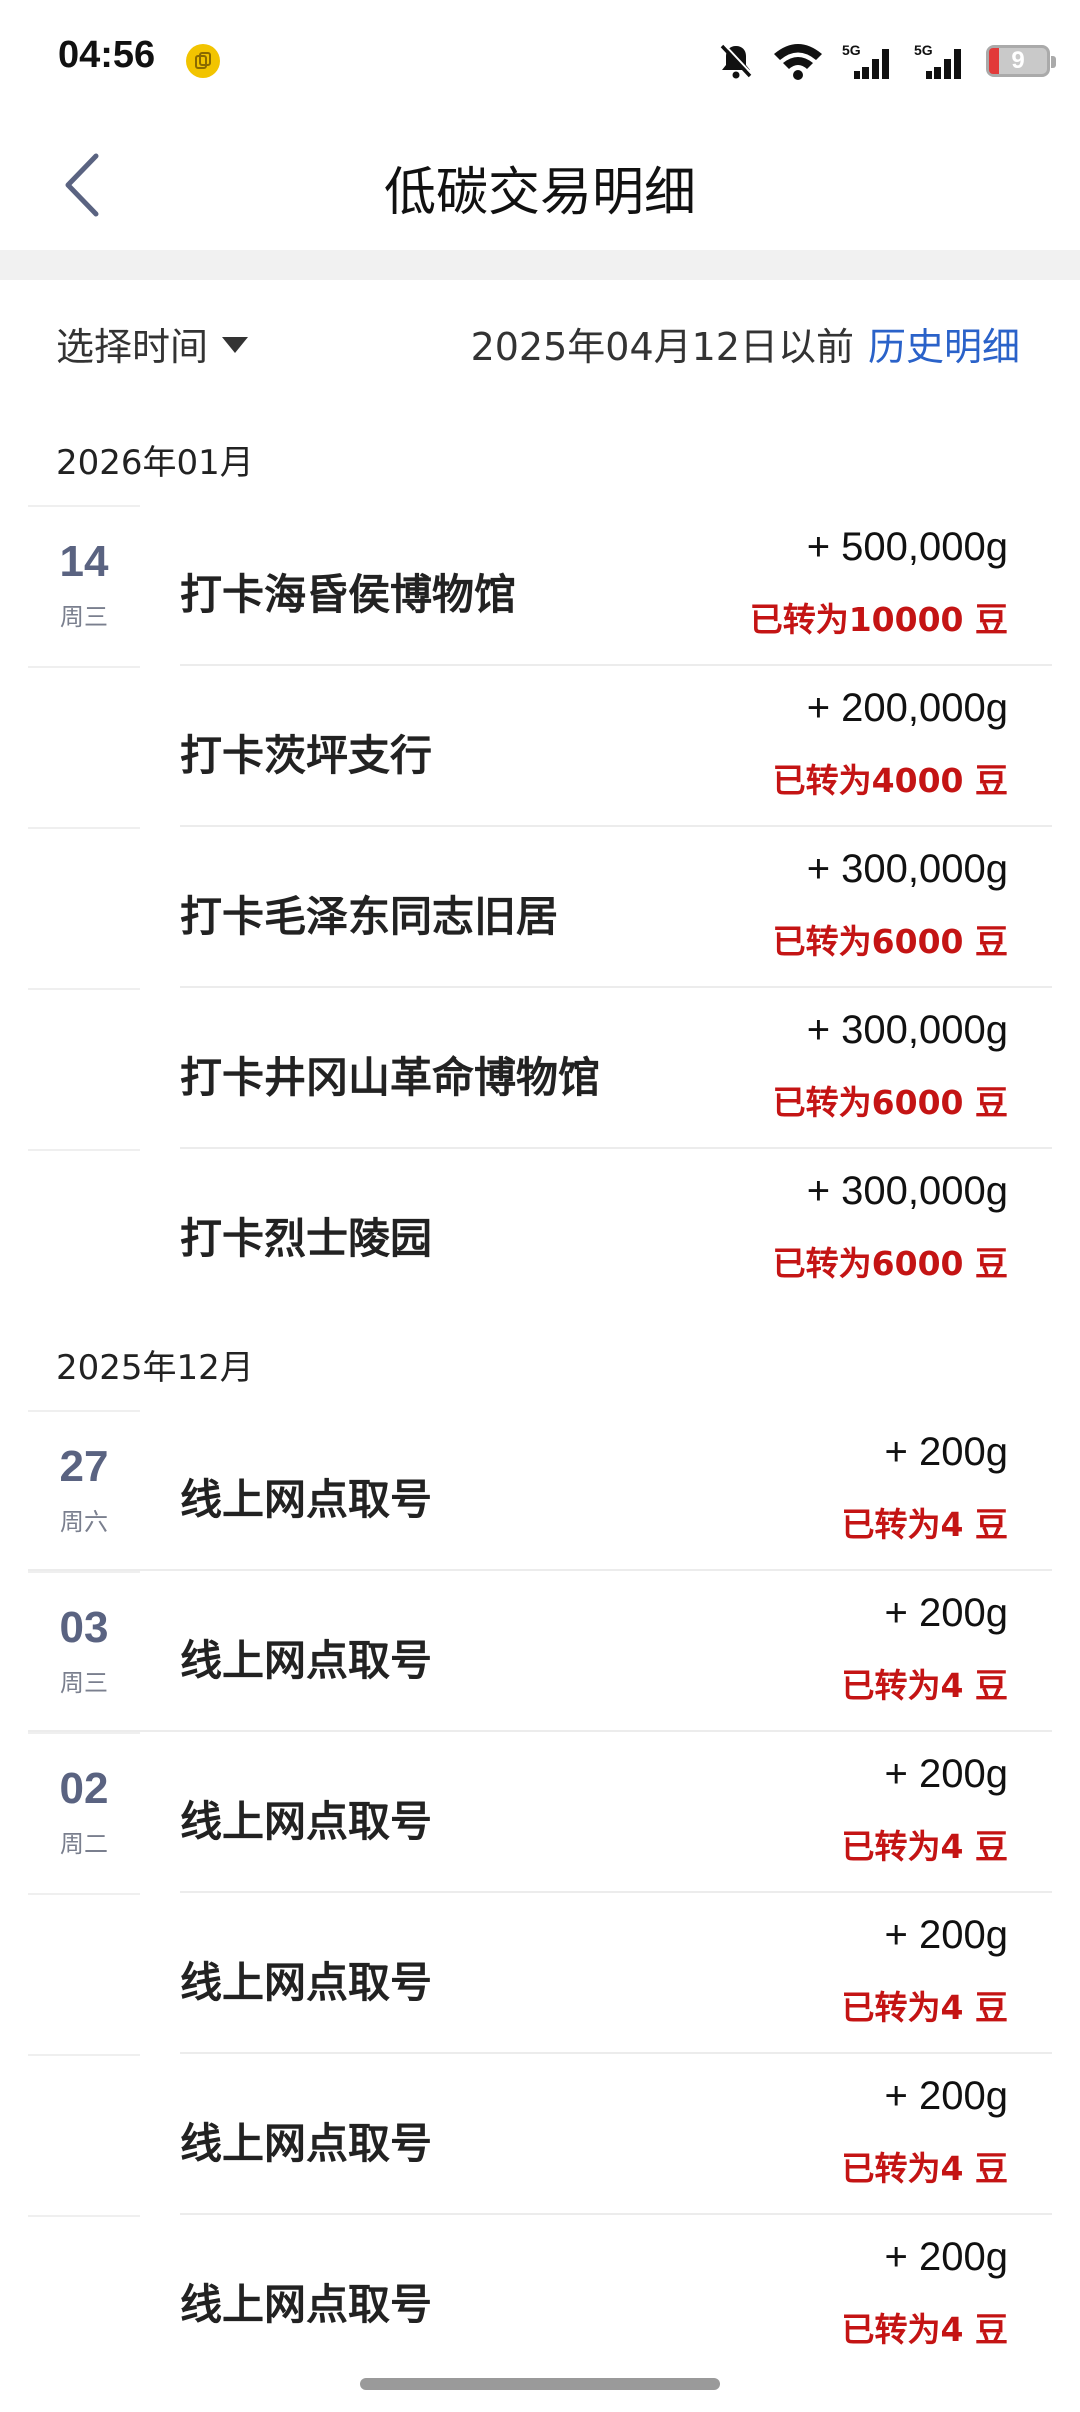  Describe the element at coordinates (84, 1844) in the screenshot. I see `date-weekday: 周二` at that location.